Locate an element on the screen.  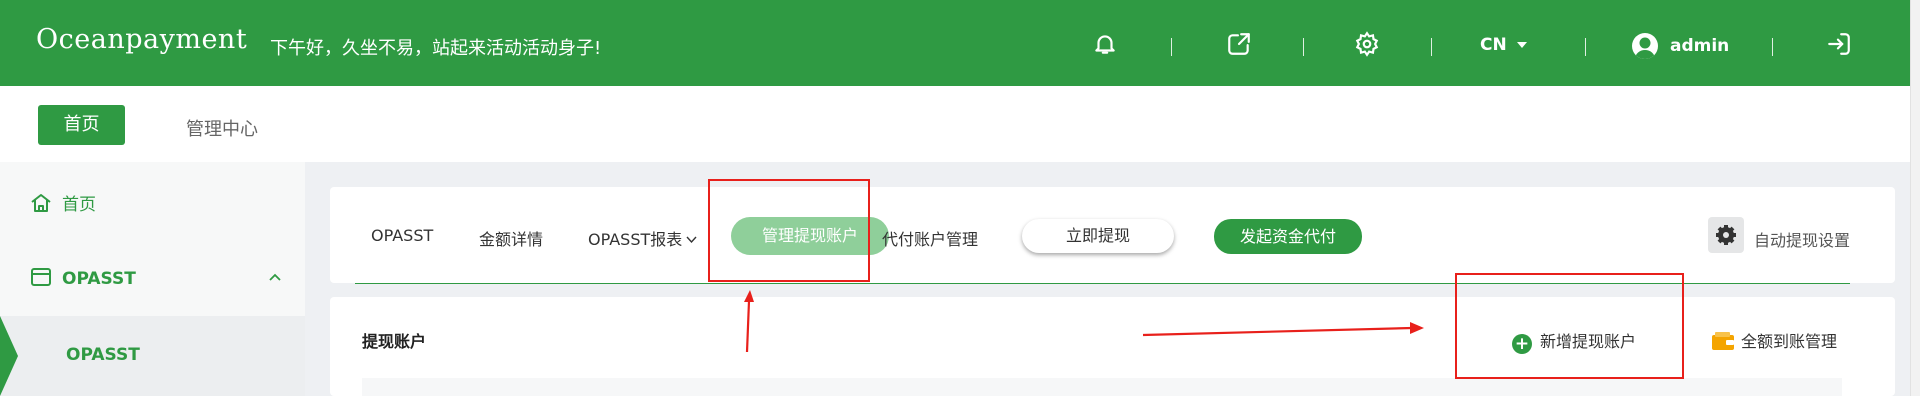
annotation-arrows is located at coordinates (1084, 321).